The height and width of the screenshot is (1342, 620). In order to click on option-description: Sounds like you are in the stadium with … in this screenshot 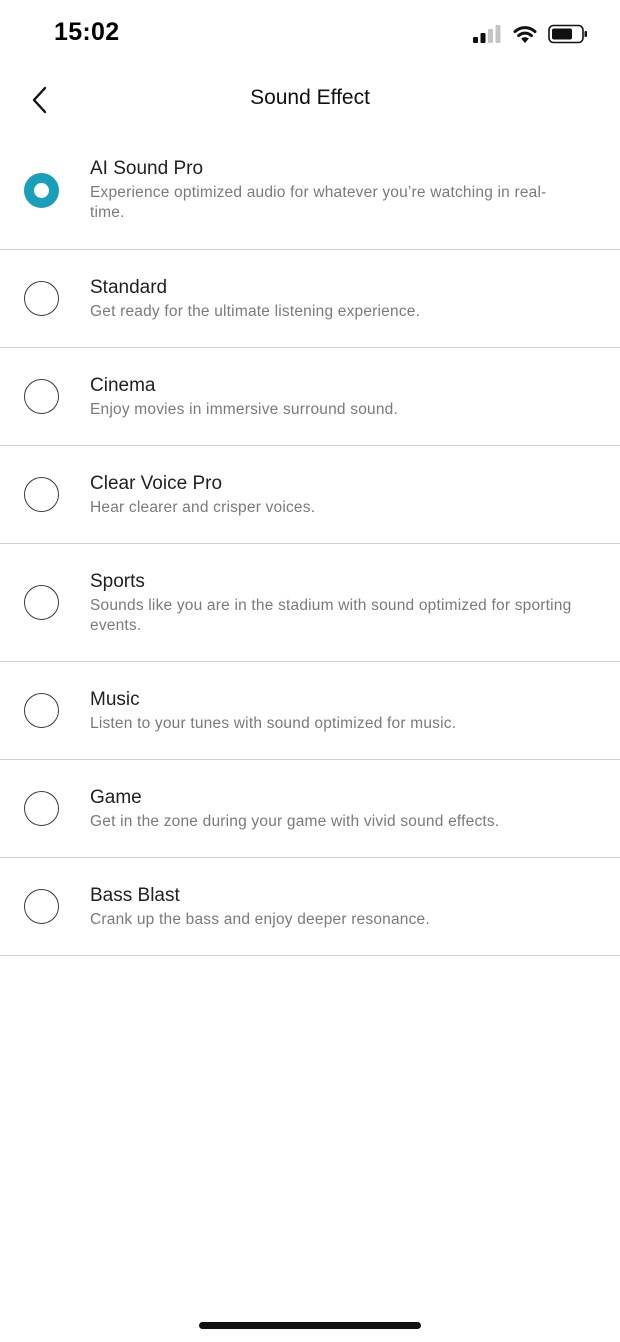, I will do `click(331, 615)`.